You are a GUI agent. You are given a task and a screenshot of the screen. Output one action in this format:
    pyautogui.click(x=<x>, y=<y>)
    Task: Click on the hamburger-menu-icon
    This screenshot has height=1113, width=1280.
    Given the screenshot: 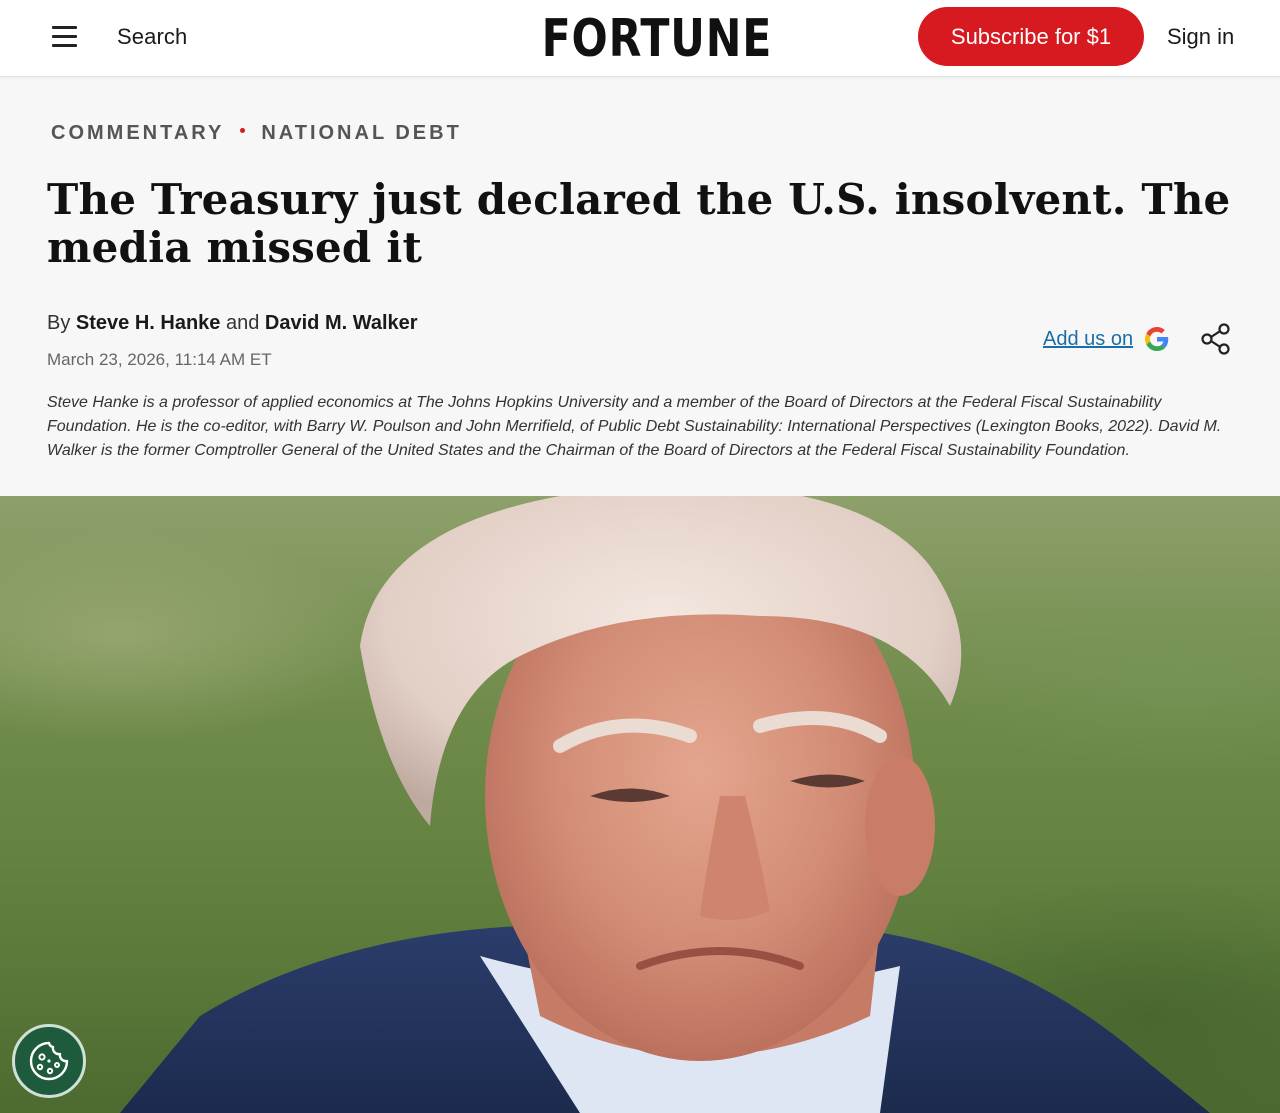 What is the action you would take?
    pyautogui.click(x=65, y=37)
    